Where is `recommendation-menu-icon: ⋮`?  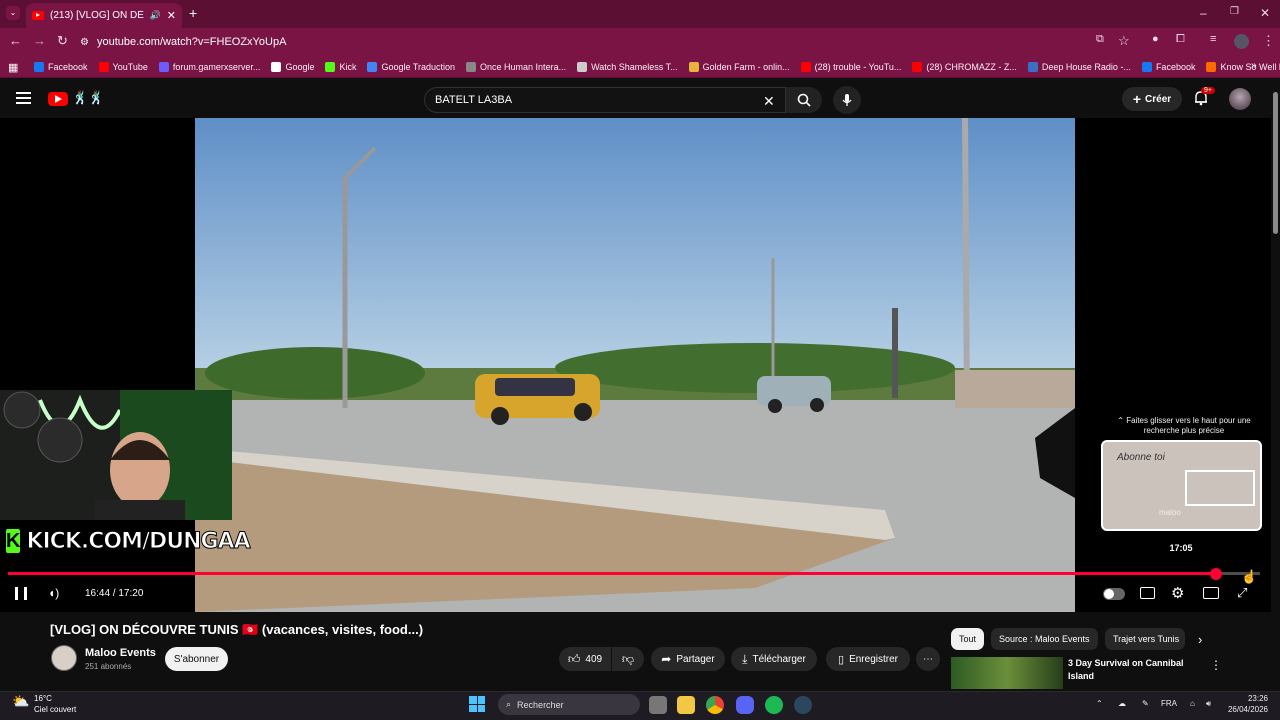
recommendation-menu-icon: ⋮ is located at coordinates (1216, 665).